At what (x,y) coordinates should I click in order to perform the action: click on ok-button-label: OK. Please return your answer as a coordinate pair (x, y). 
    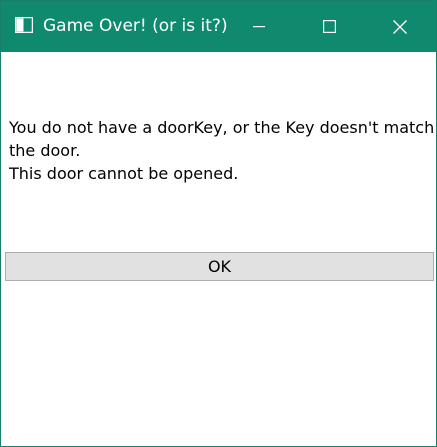
    Looking at the image, I should click on (219, 266).